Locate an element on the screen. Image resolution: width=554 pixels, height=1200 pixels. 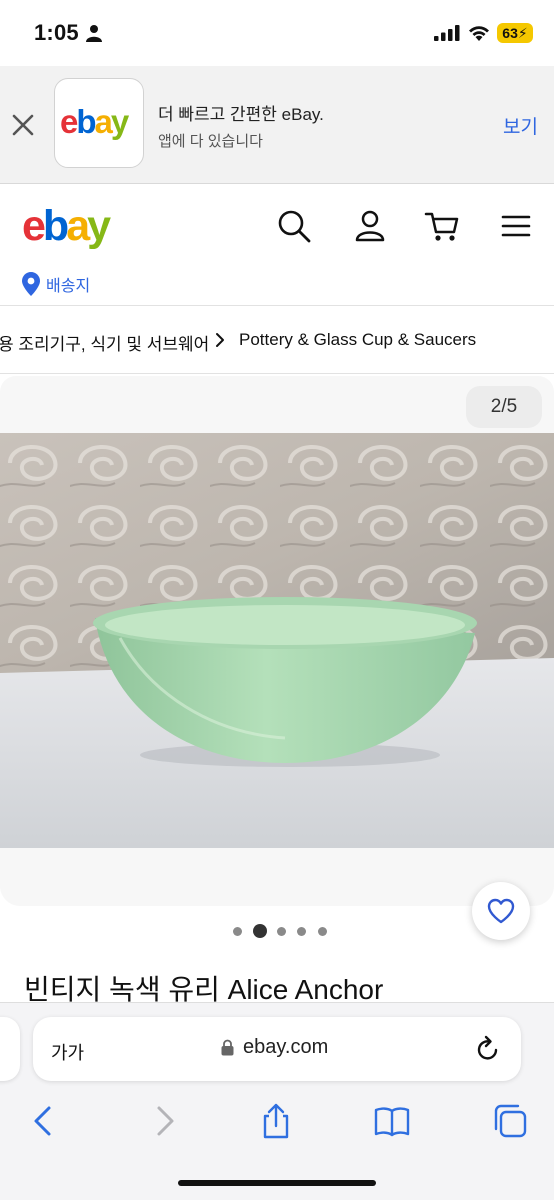
app-icon: ebay is located at coordinates (99, 123).